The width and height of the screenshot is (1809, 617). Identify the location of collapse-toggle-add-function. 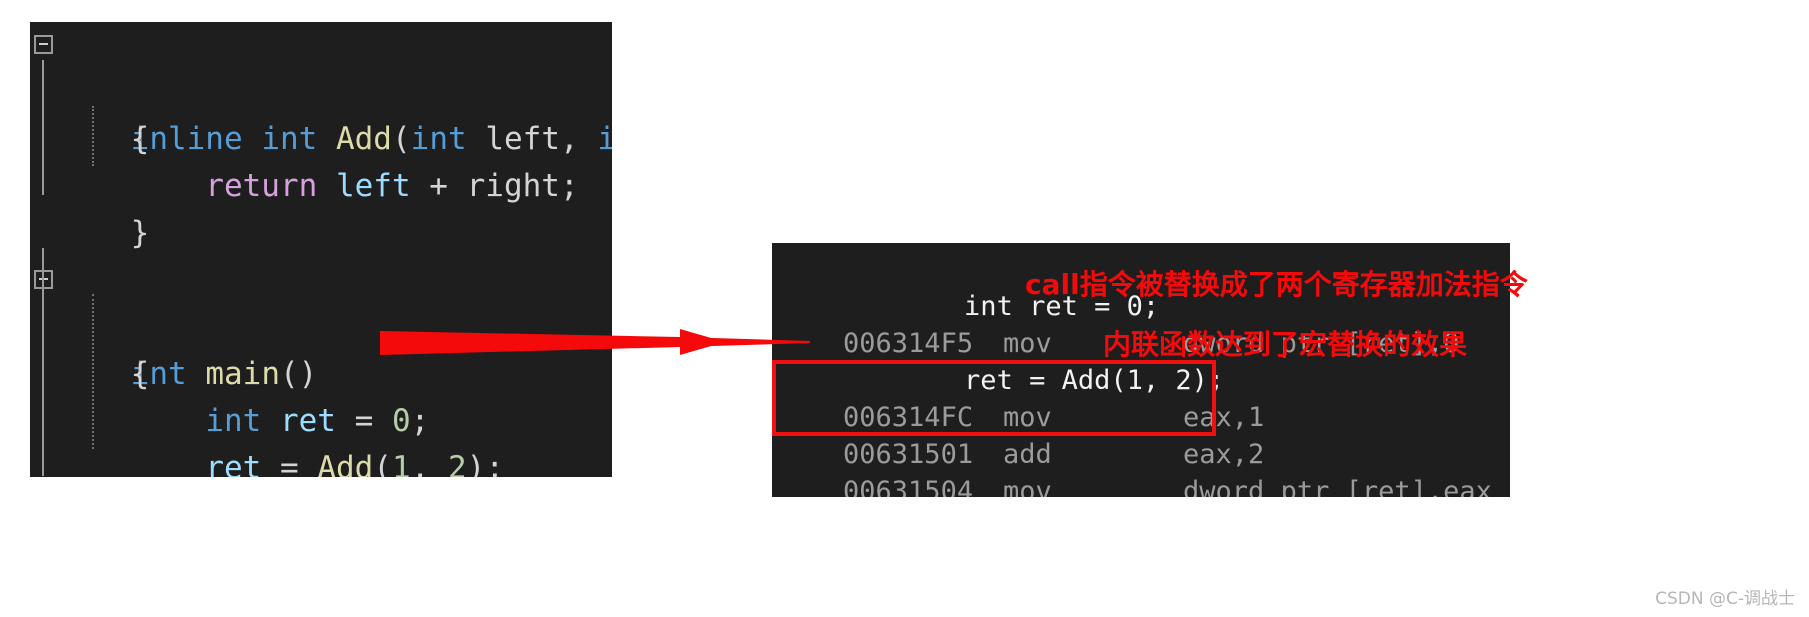
(43, 44).